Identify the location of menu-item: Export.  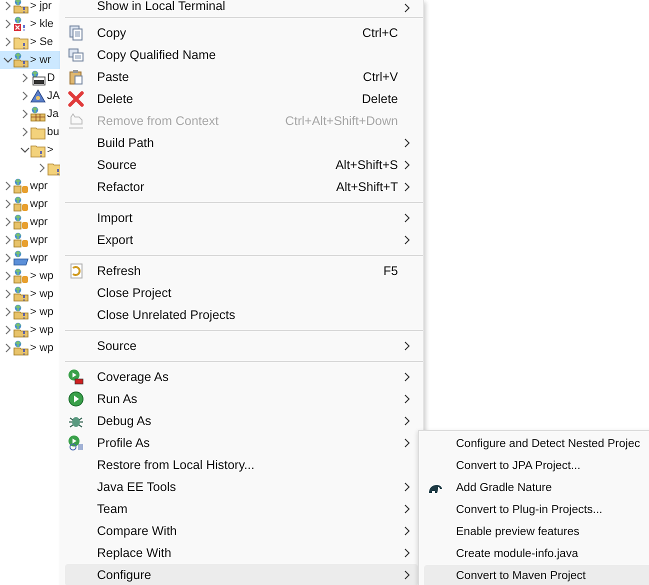
(241, 240).